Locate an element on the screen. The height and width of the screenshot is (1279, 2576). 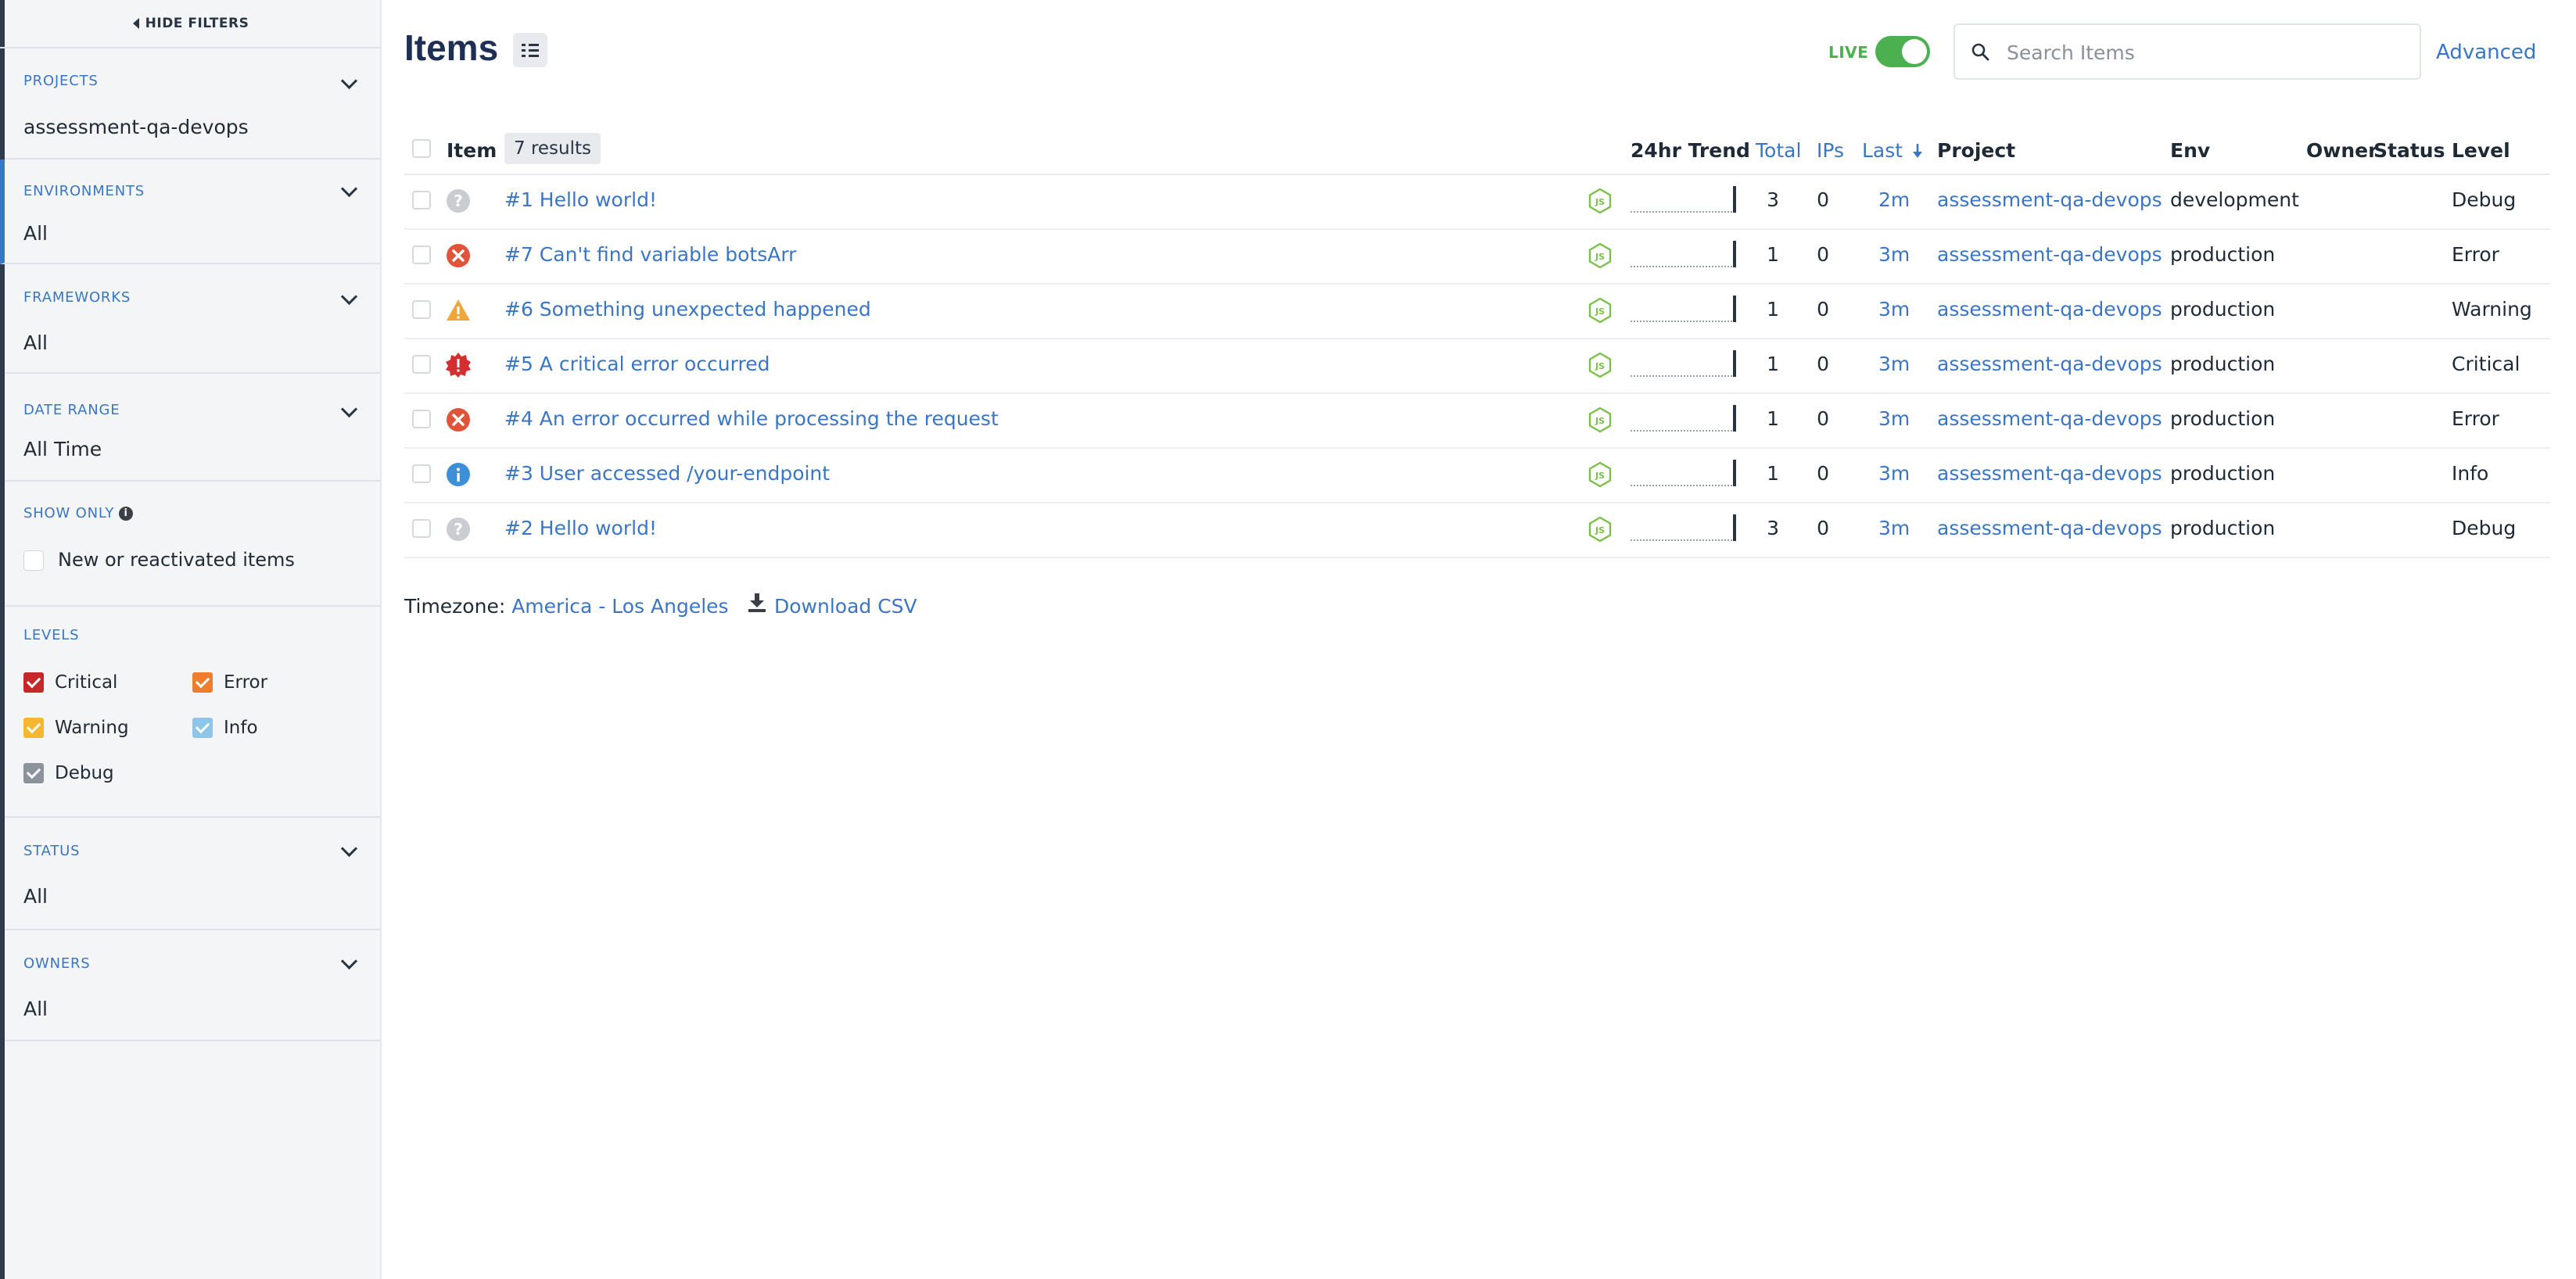
item-title-link: #3 User accessed /your-endpoint is located at coordinates (667, 473).